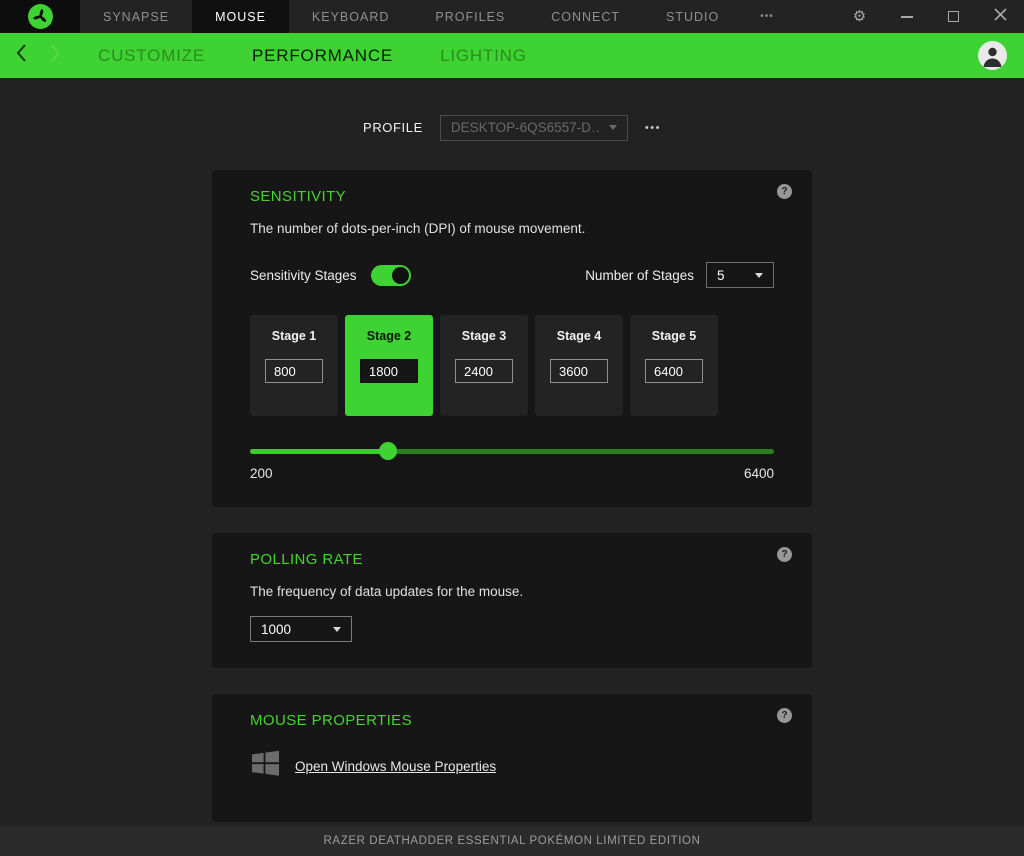  I want to click on stage-label: Stage 5, so click(674, 336).